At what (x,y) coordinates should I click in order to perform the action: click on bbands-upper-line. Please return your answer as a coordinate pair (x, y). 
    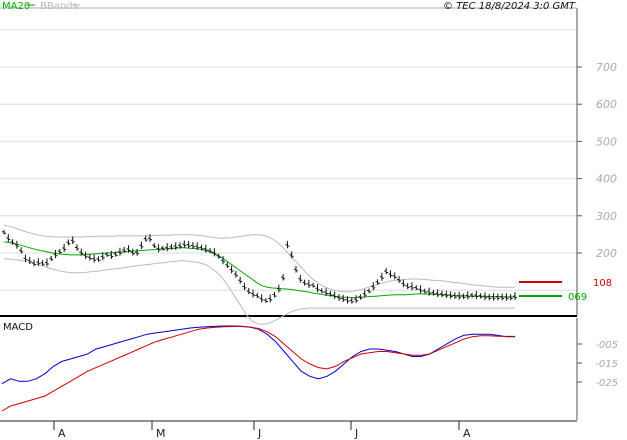
    Looking at the image, I should click on (259, 258).